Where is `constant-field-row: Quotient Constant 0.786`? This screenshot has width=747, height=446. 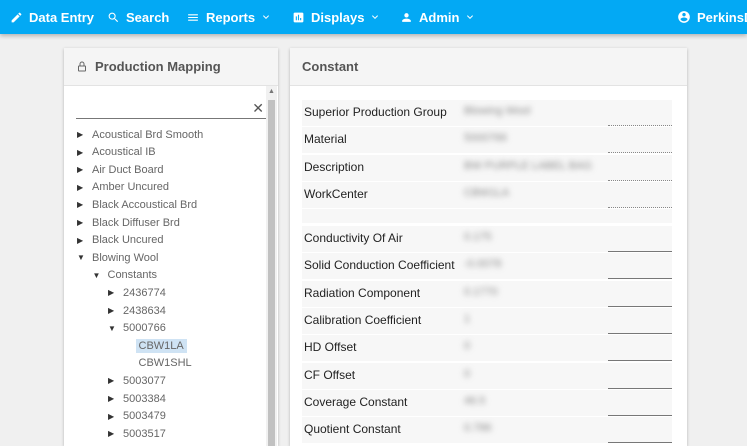
constant-field-row: Quotient Constant 0.786 is located at coordinates (487, 430).